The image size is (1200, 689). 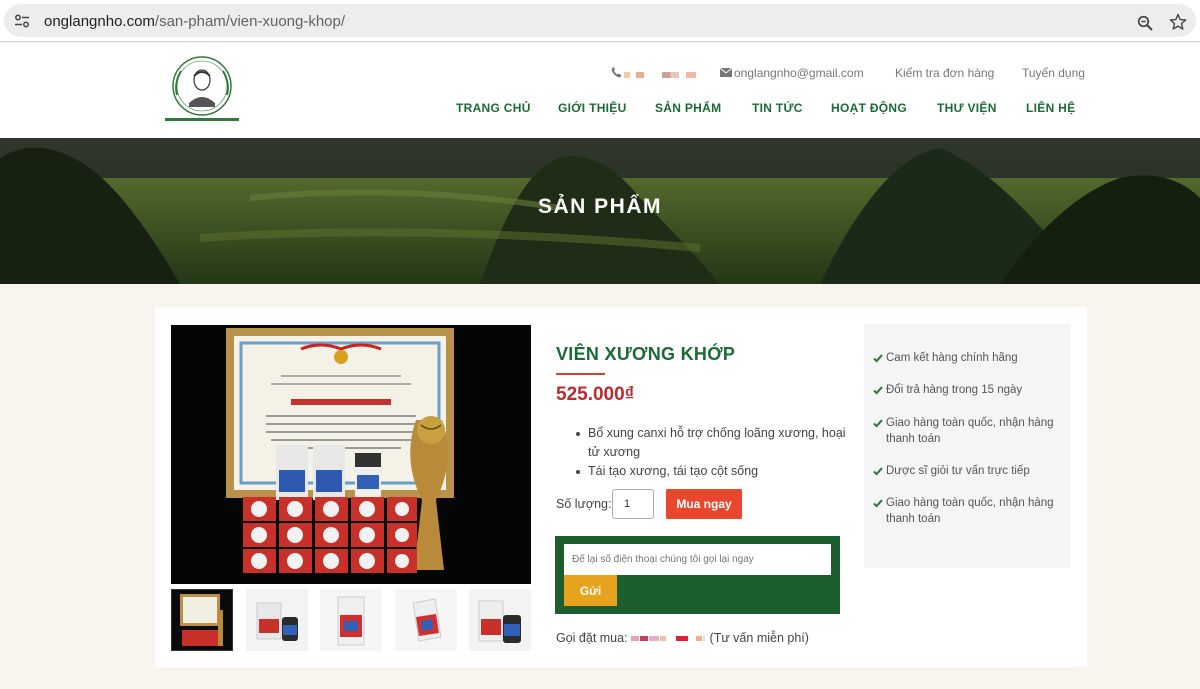 What do you see at coordinates (580, 374) in the screenshot?
I see `title-underline` at bounding box center [580, 374].